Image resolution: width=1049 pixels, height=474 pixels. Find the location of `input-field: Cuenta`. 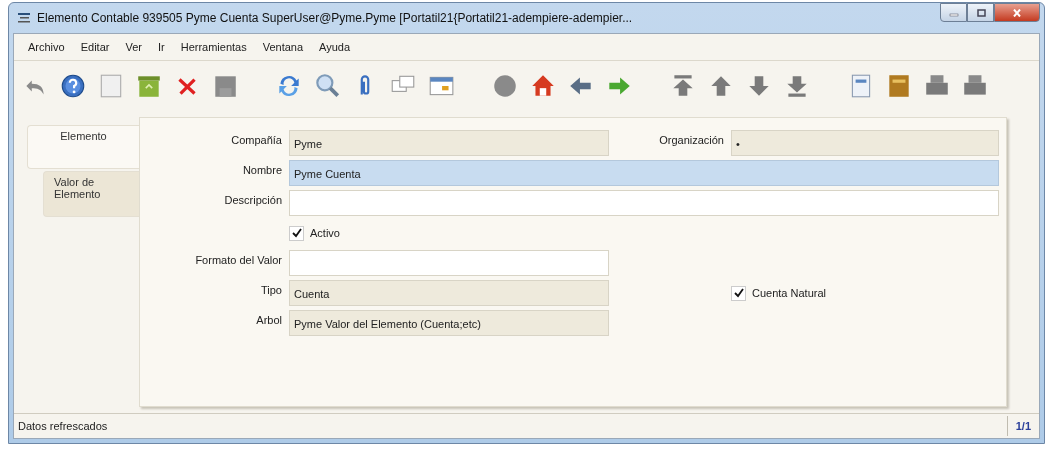

input-field: Cuenta is located at coordinates (449, 293).